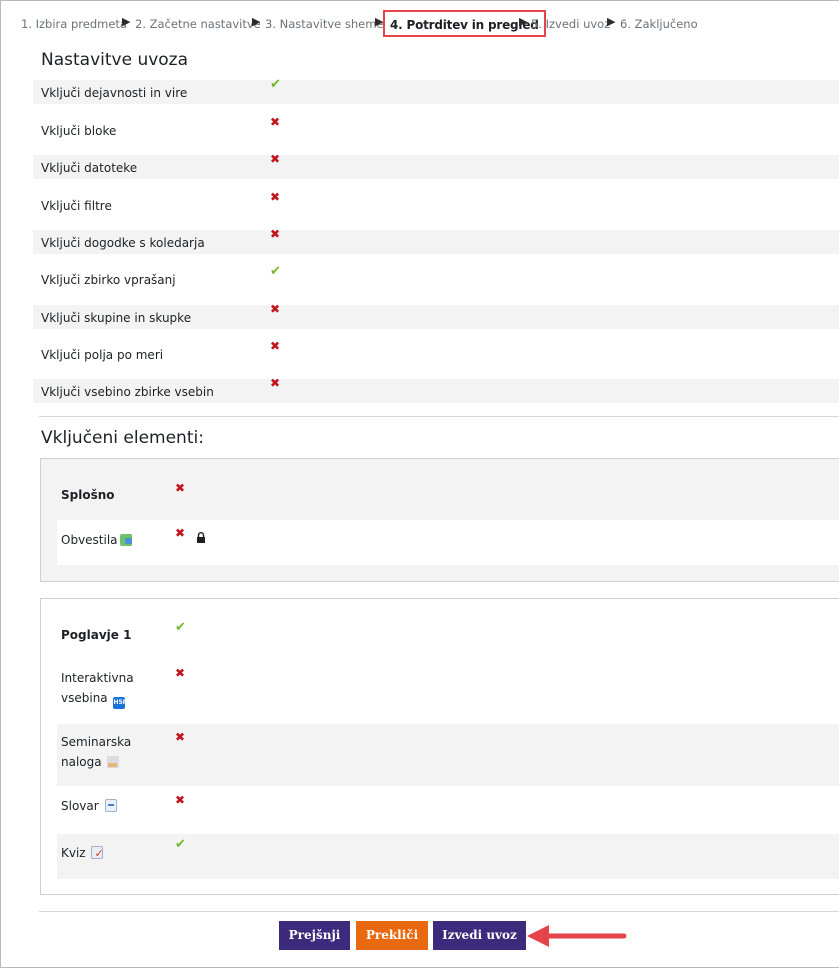 The image size is (840, 968). I want to click on section-box-general: Splošno ✖ Obvestila ✖, so click(439, 520).